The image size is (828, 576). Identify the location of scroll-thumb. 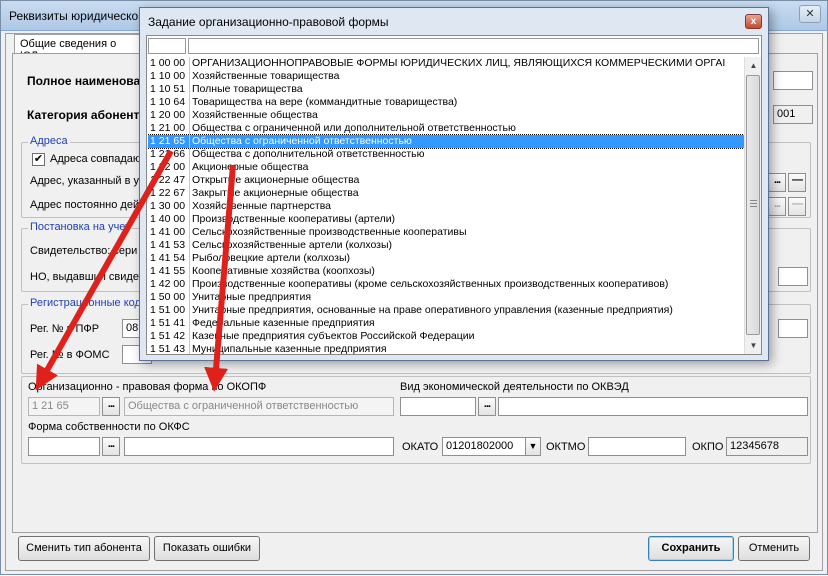
(753, 205).